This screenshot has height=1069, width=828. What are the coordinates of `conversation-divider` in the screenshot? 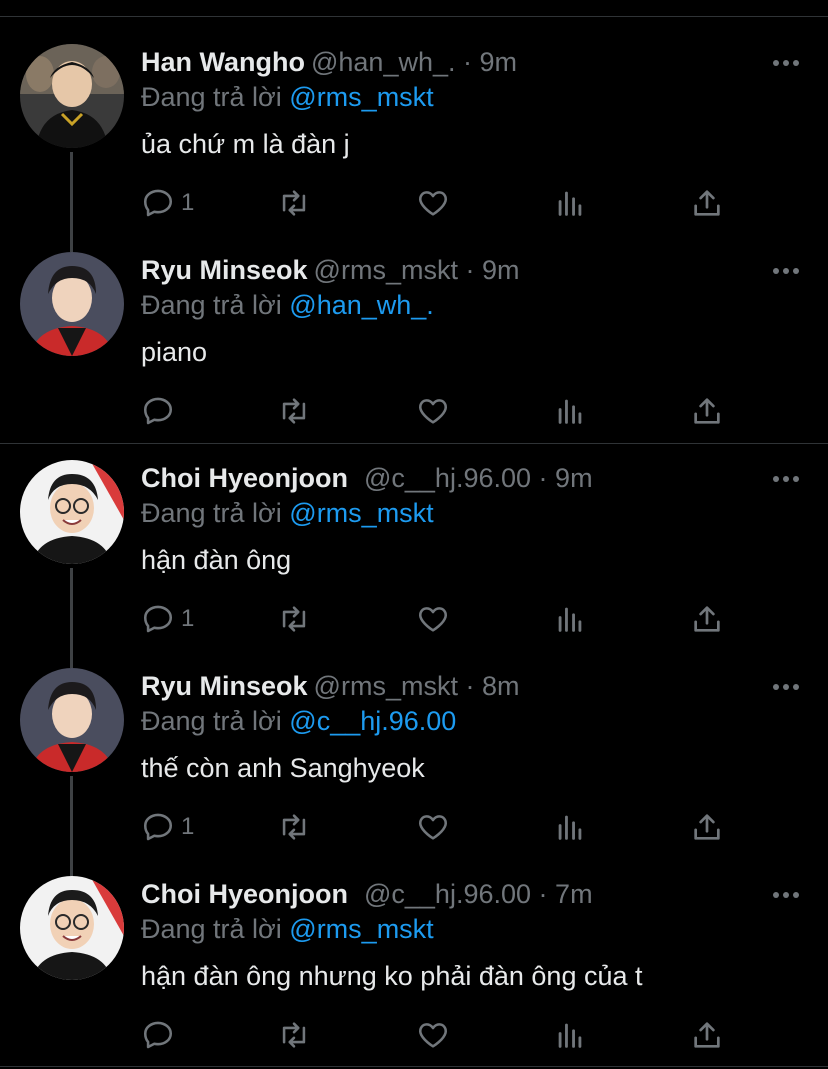 It's located at (414, 443).